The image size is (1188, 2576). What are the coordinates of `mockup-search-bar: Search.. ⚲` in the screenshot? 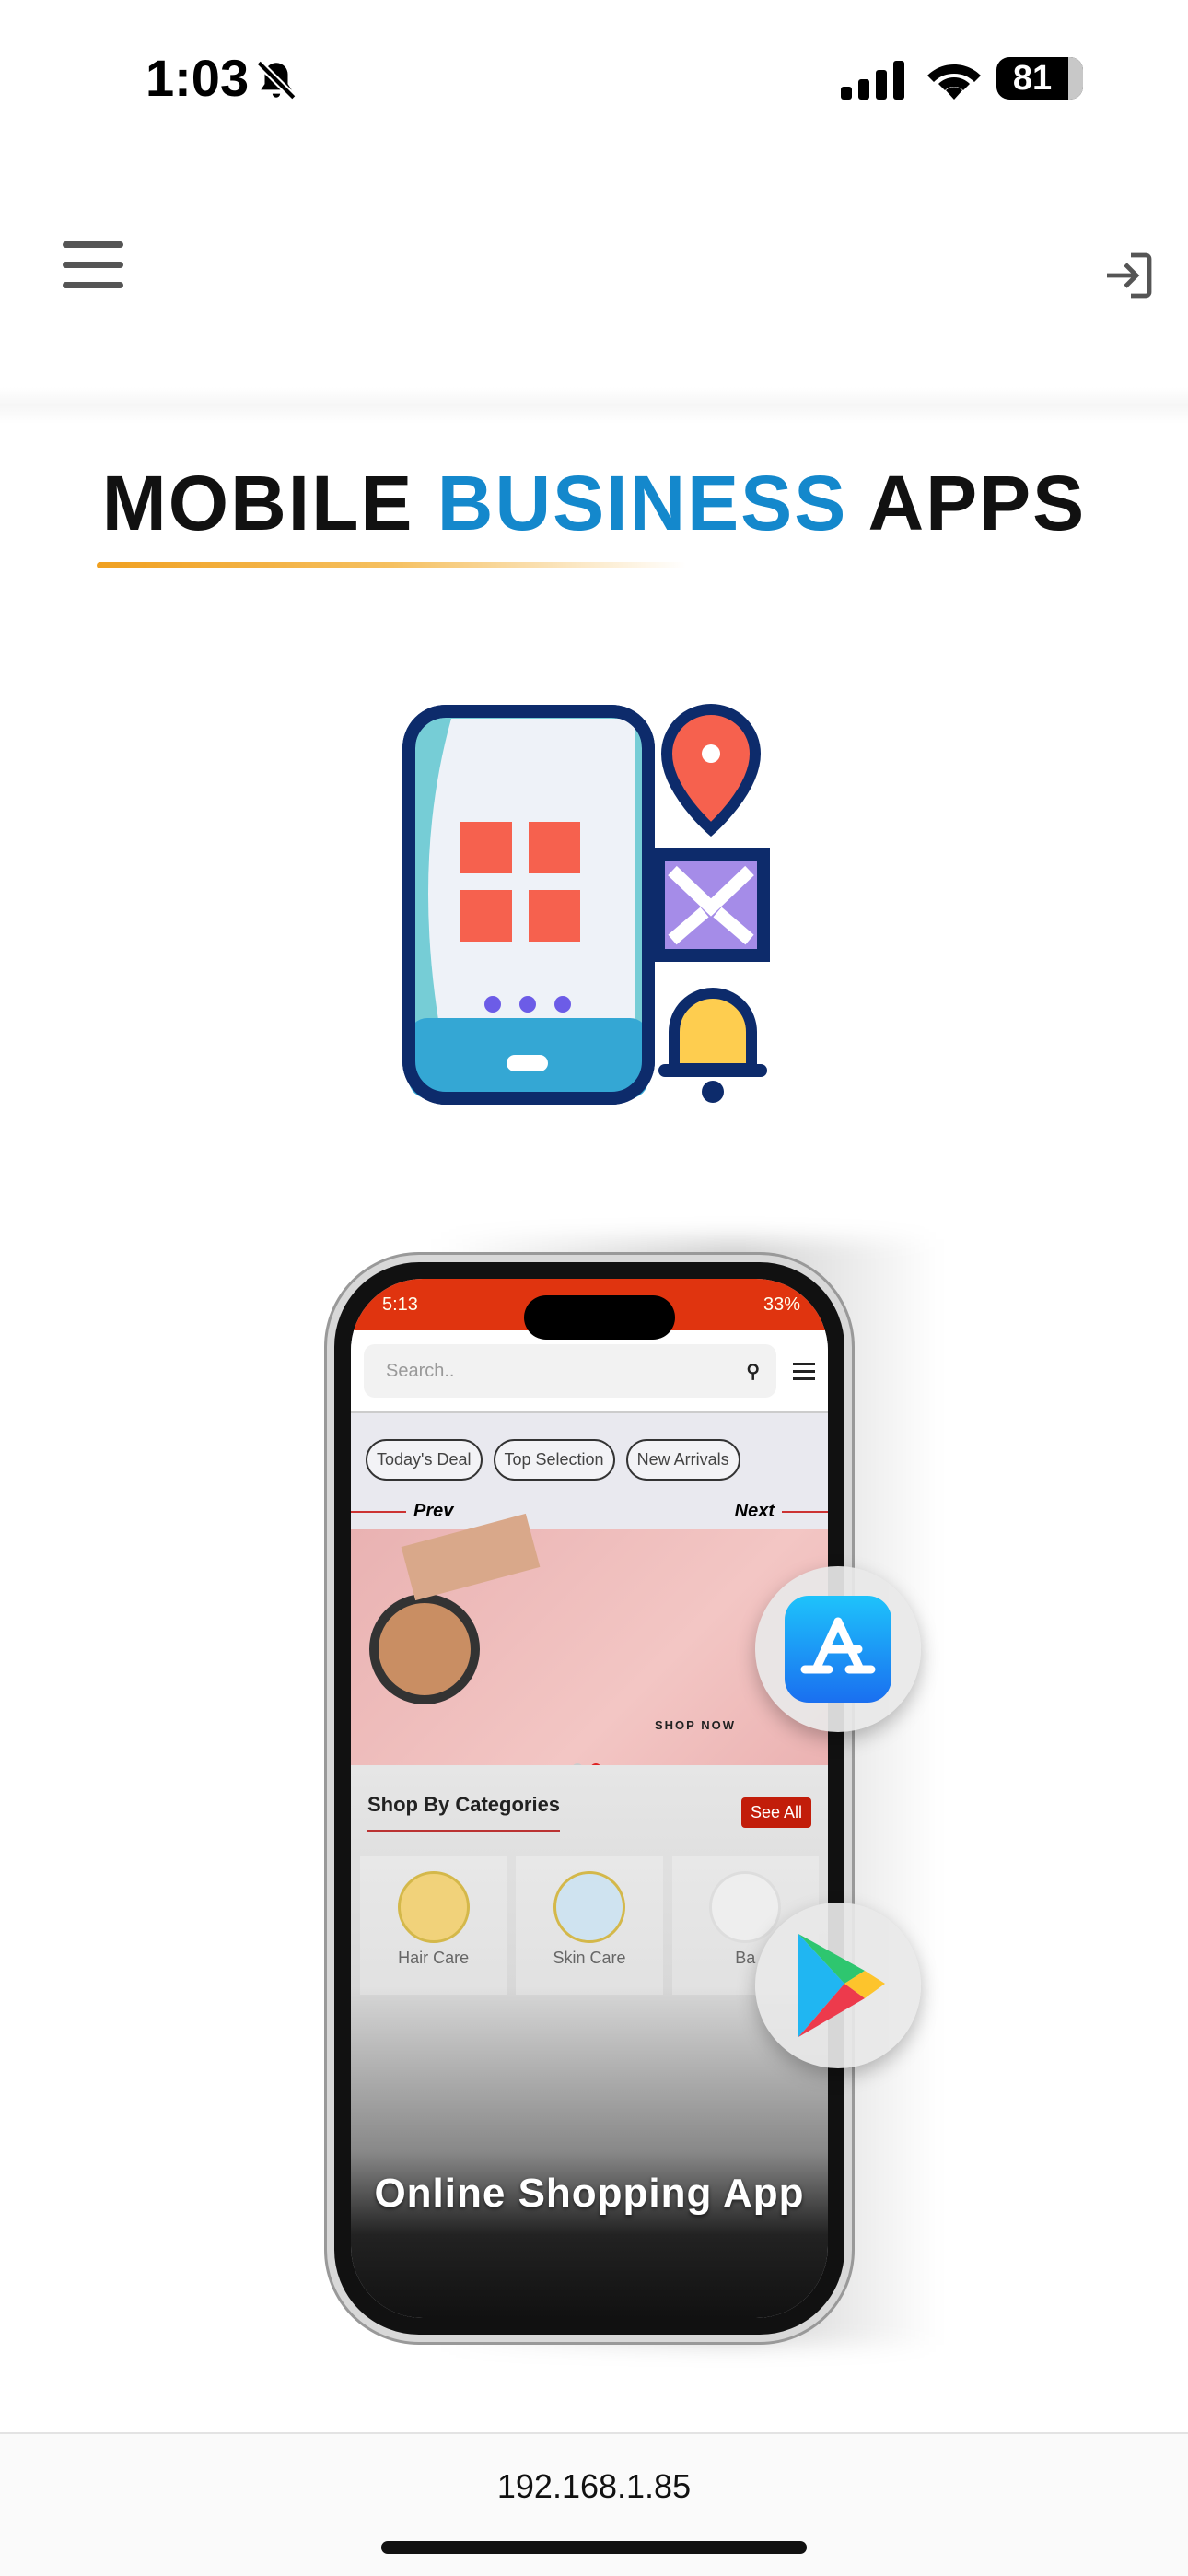 It's located at (589, 1371).